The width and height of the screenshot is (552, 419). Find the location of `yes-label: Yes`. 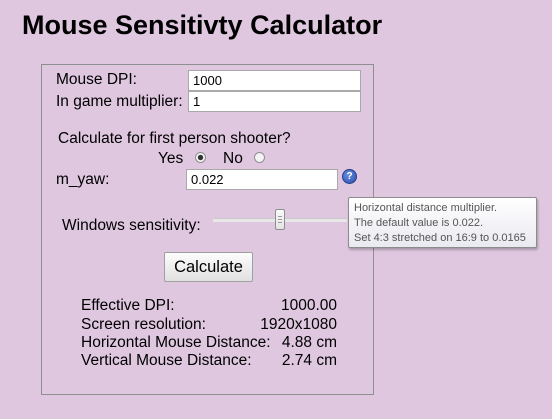

yes-label: Yes is located at coordinates (171, 158).